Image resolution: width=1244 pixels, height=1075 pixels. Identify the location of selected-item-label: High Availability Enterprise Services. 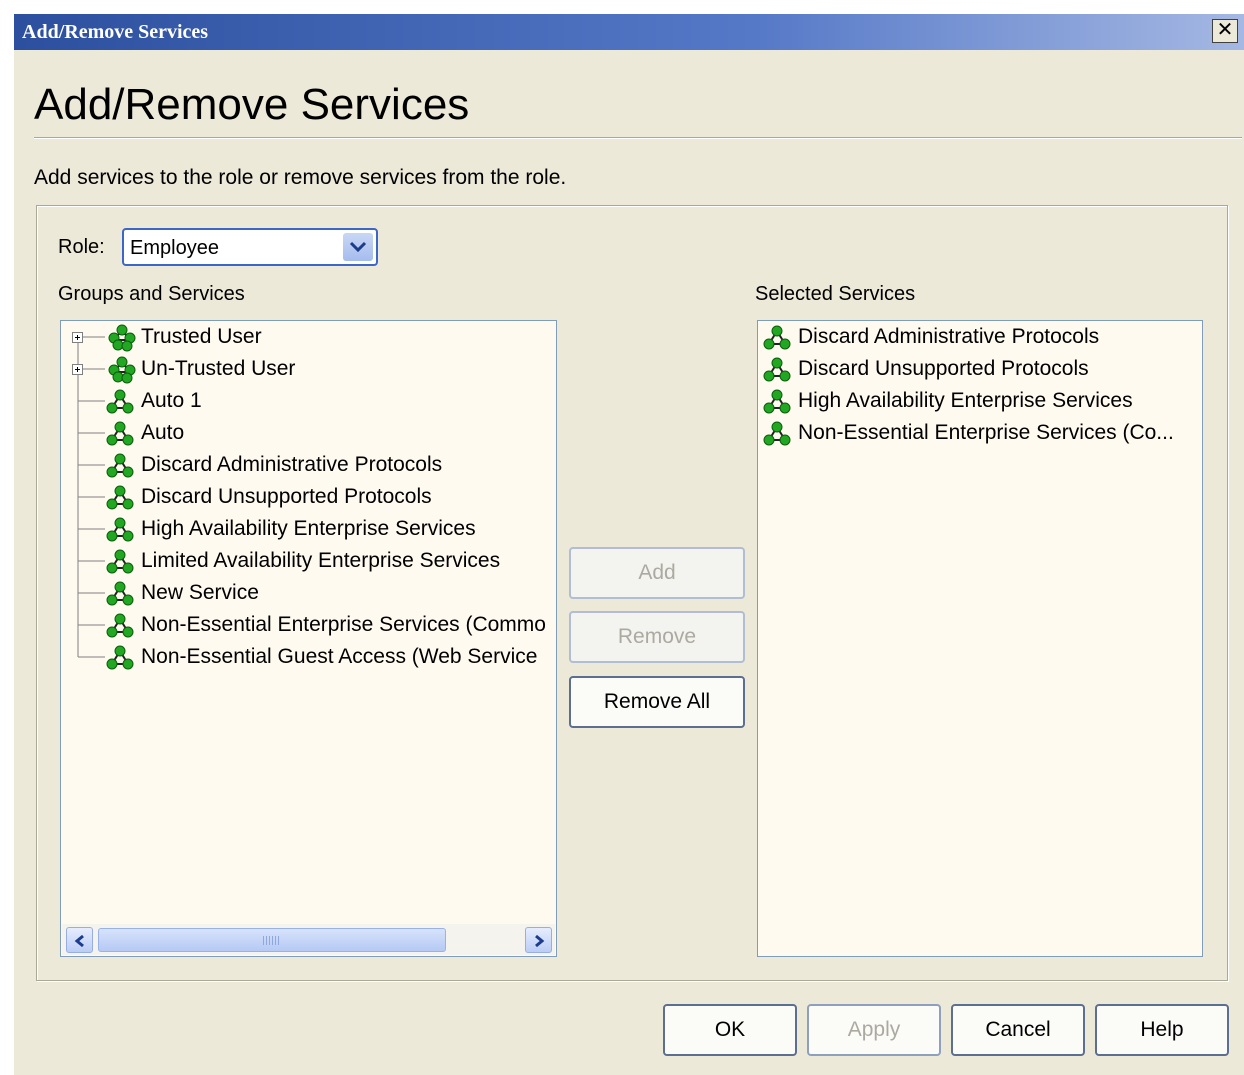
(965, 400).